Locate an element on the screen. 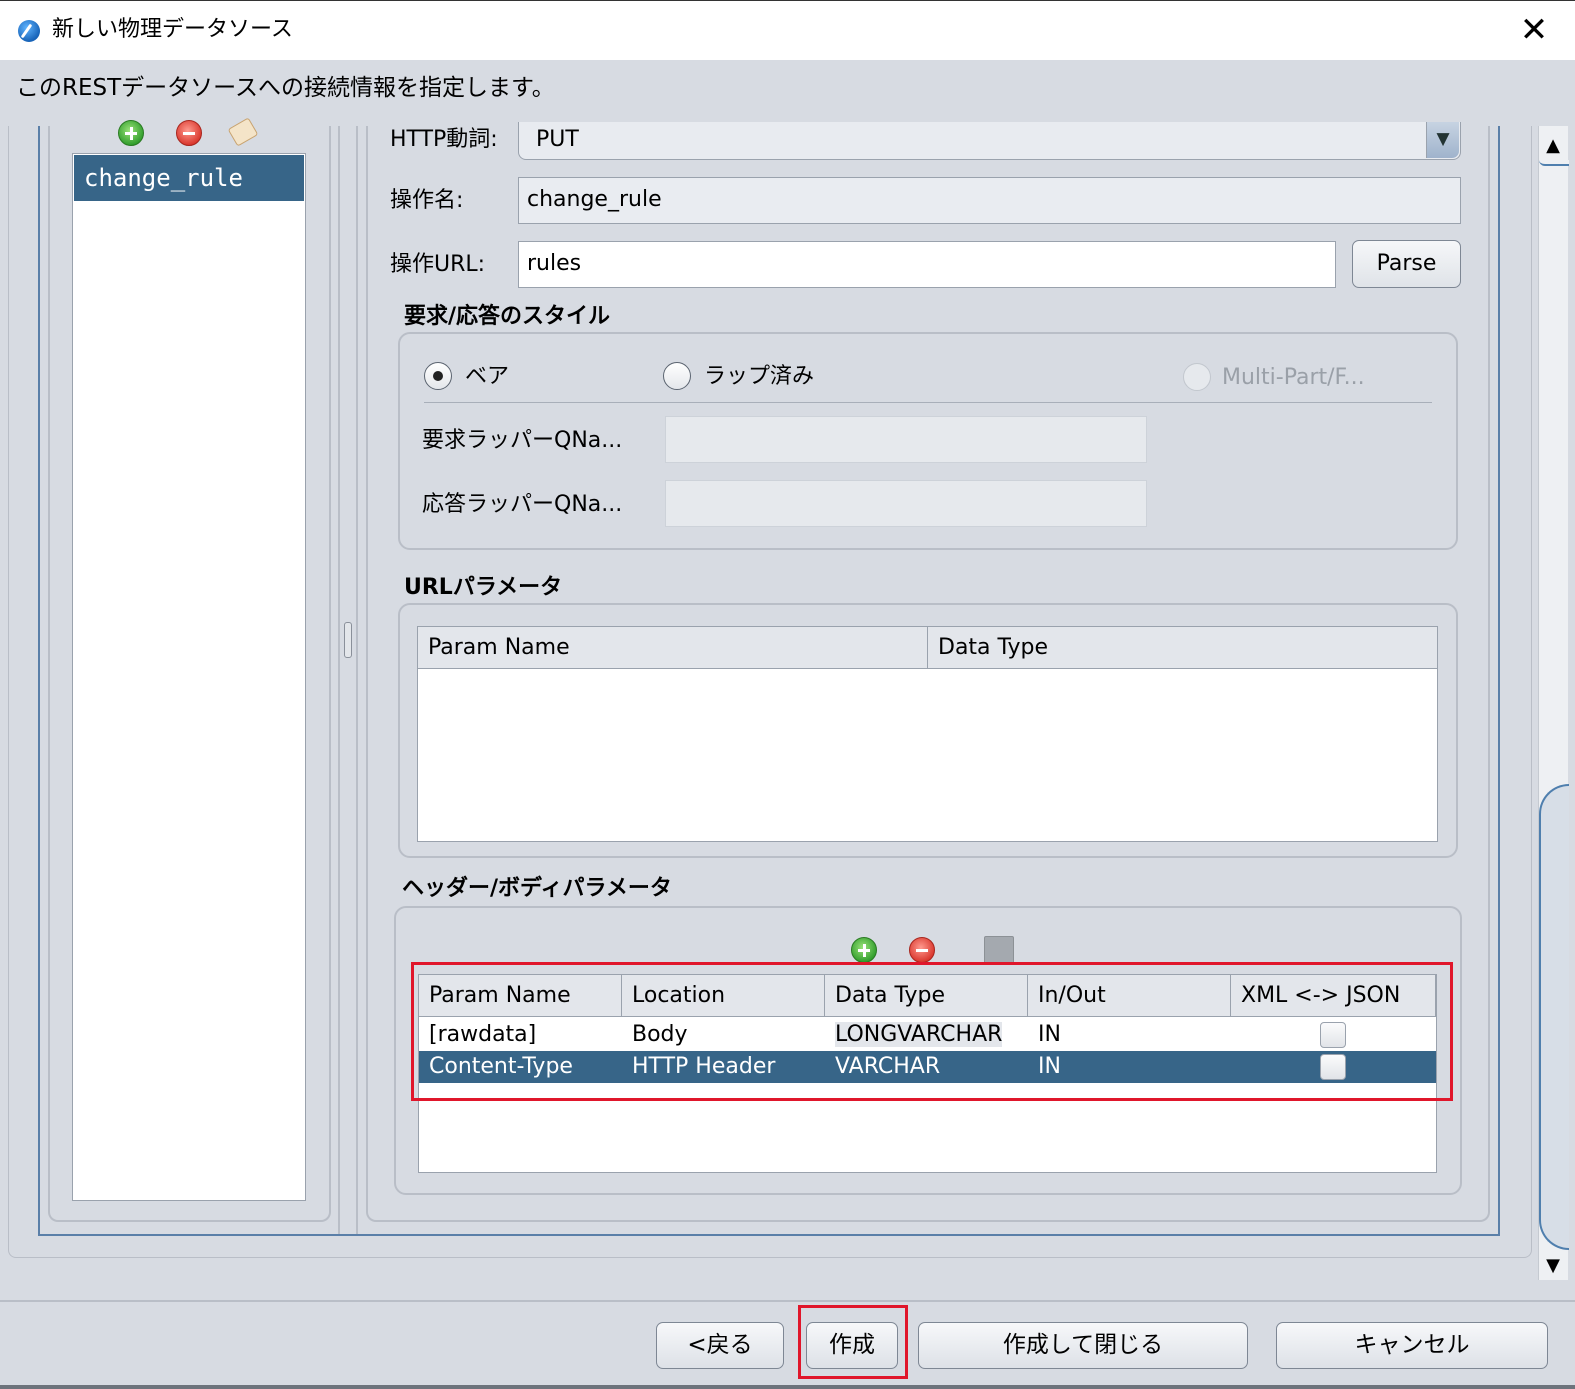 The width and height of the screenshot is (1575, 1389). op-url-label: 操作URL: is located at coordinates (438, 264).